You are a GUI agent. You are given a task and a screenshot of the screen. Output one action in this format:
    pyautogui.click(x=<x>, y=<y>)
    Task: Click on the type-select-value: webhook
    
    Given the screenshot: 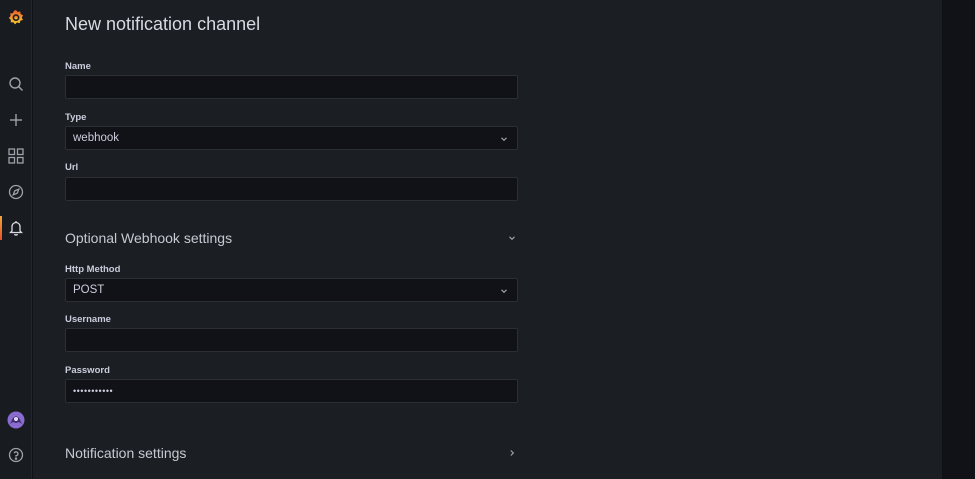 What is the action you would take?
    pyautogui.click(x=96, y=138)
    